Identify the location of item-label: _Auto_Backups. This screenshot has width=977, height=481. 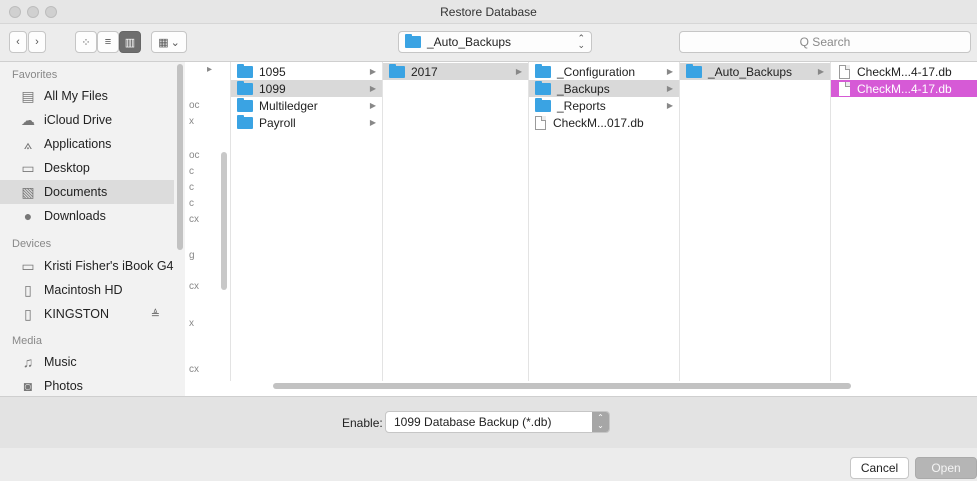
(750, 71).